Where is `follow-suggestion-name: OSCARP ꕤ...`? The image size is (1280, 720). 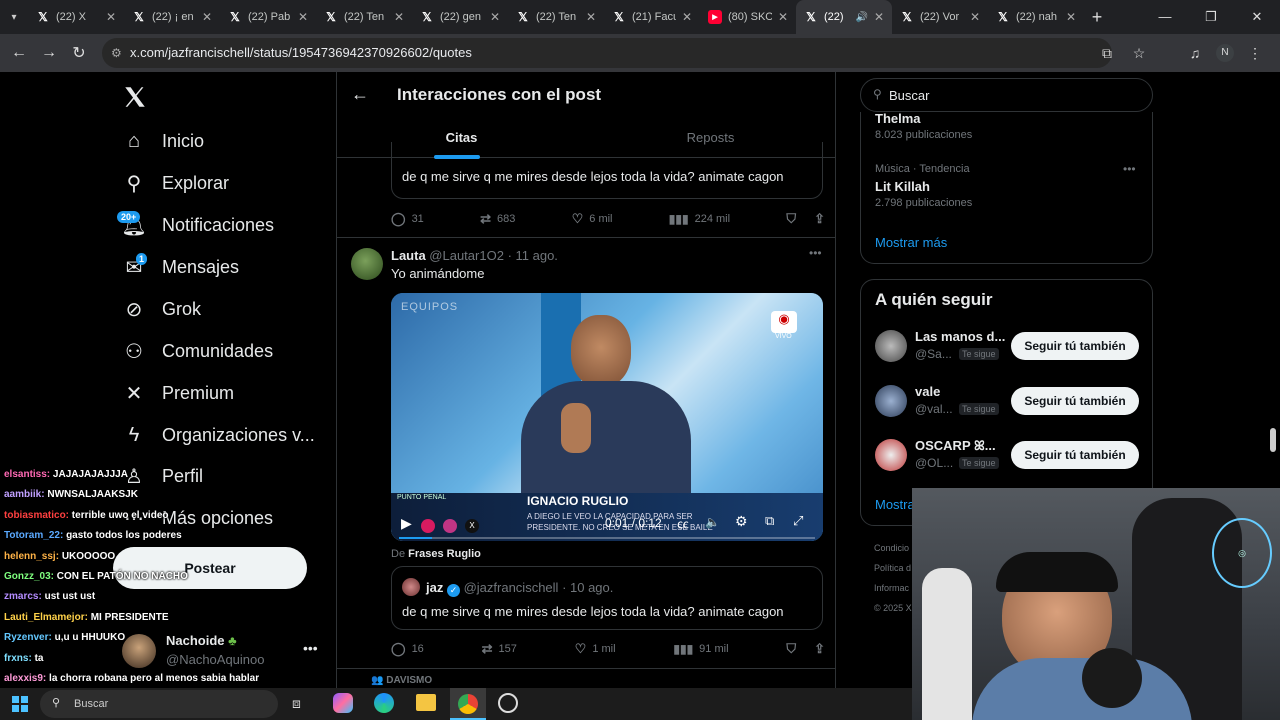 follow-suggestion-name: OSCARP ꕤ... is located at coordinates (960, 446).